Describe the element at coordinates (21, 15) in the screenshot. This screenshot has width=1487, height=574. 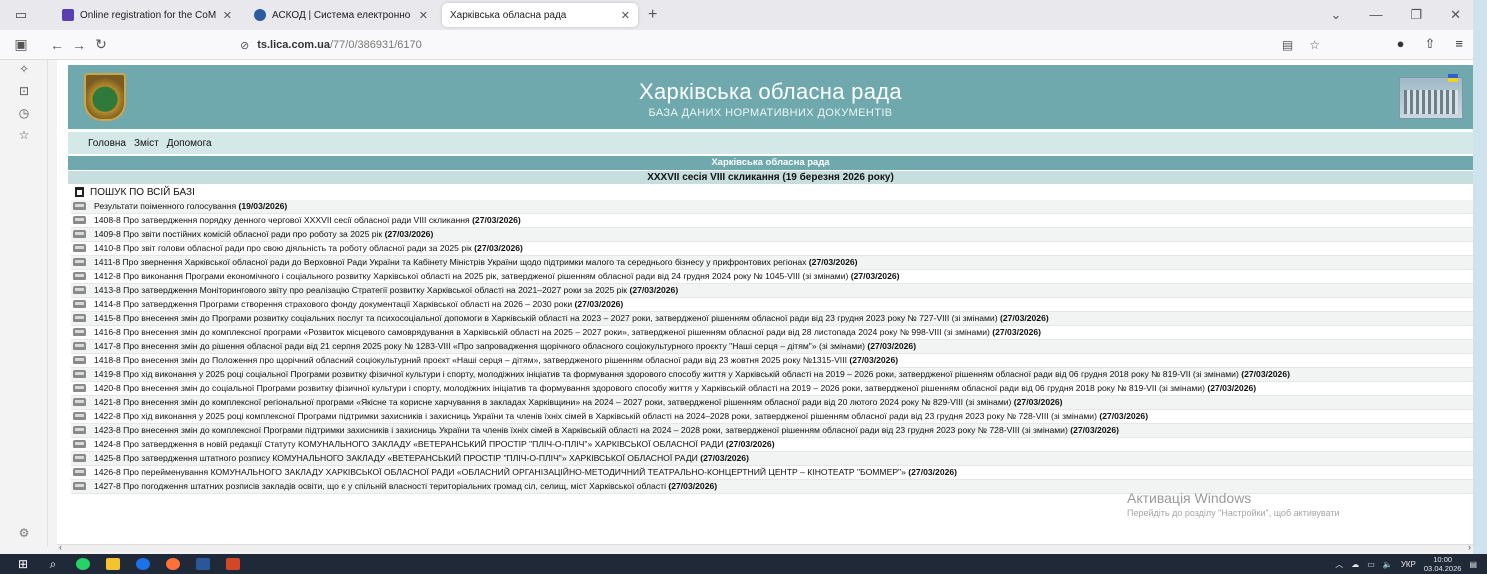
I see `tab-list-icon: ▭` at that location.